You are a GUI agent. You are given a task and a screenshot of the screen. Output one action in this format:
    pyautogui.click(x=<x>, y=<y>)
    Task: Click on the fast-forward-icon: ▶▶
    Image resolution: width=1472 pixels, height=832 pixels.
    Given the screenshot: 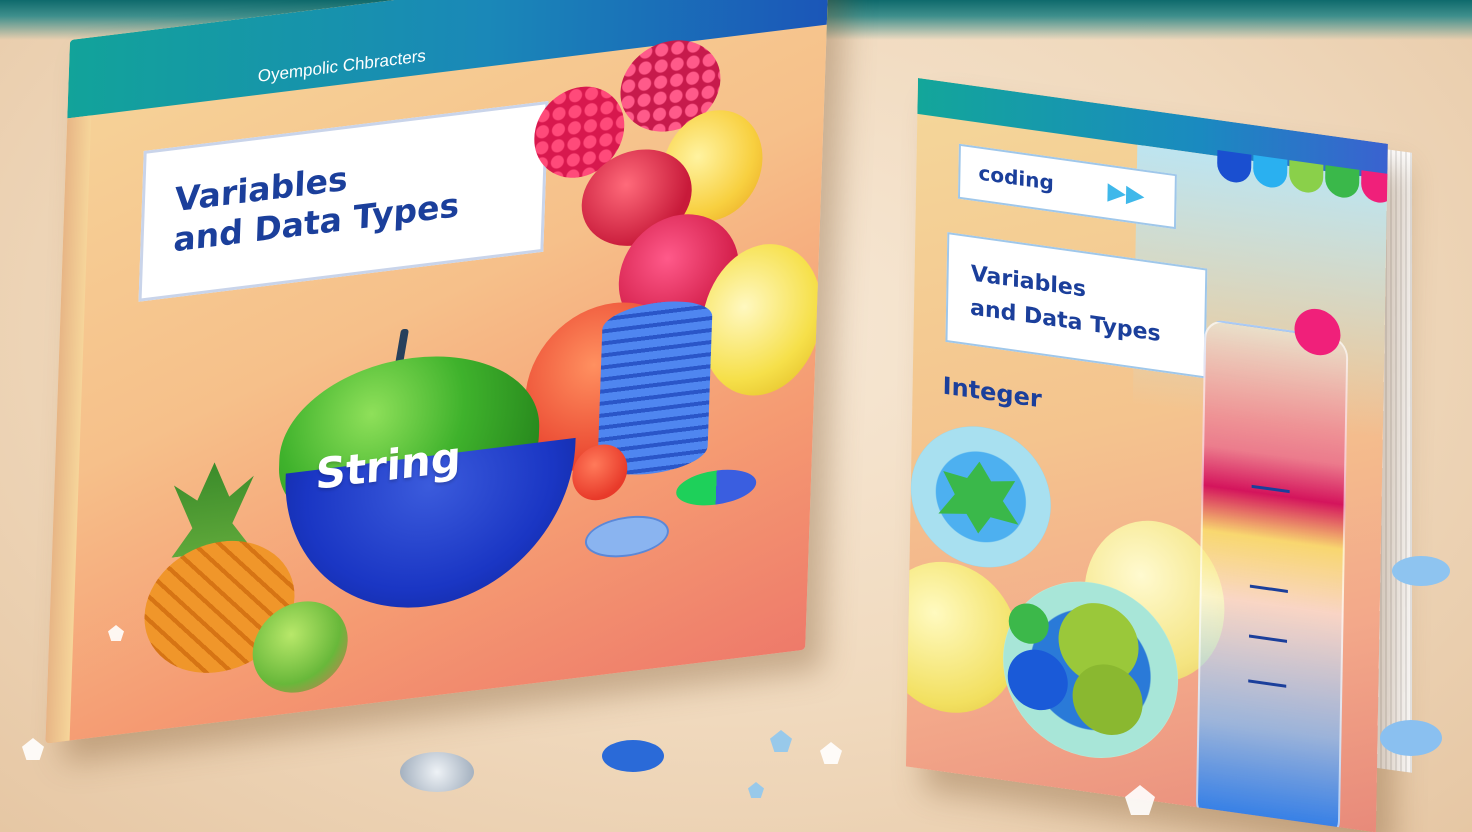 What is the action you would take?
    pyautogui.click(x=1126, y=193)
    